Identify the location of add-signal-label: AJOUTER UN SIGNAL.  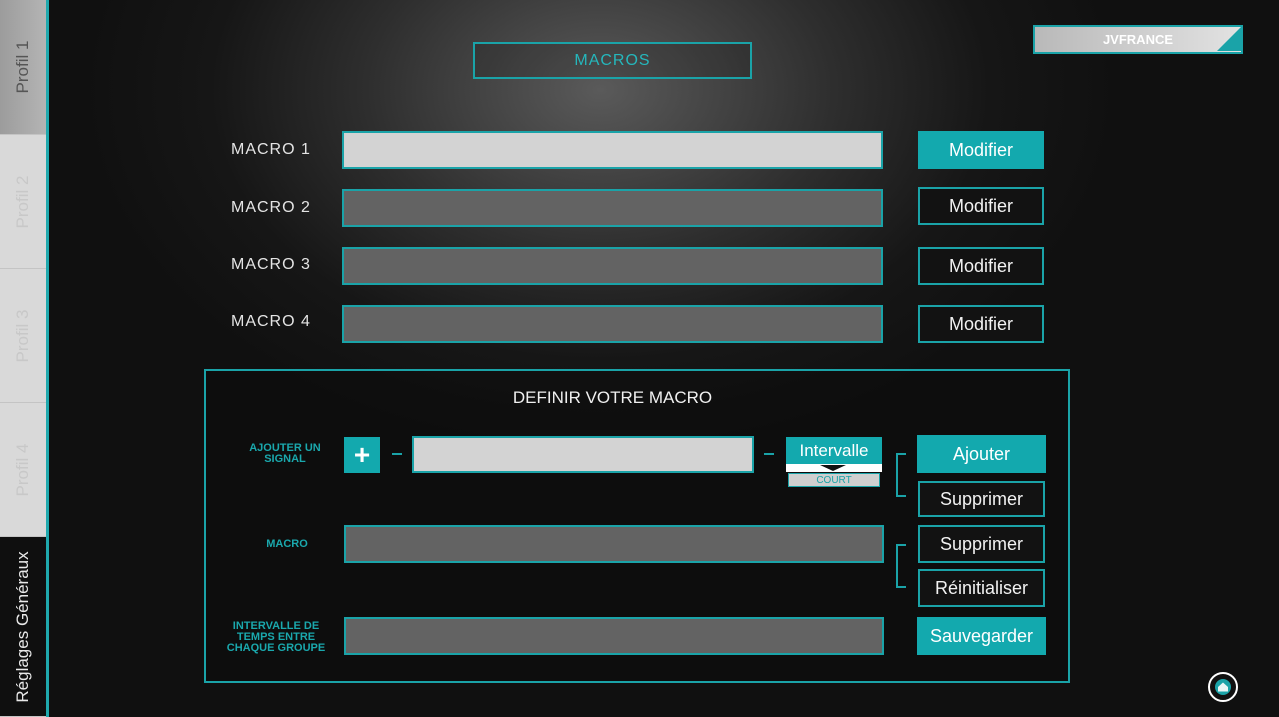
(285, 453).